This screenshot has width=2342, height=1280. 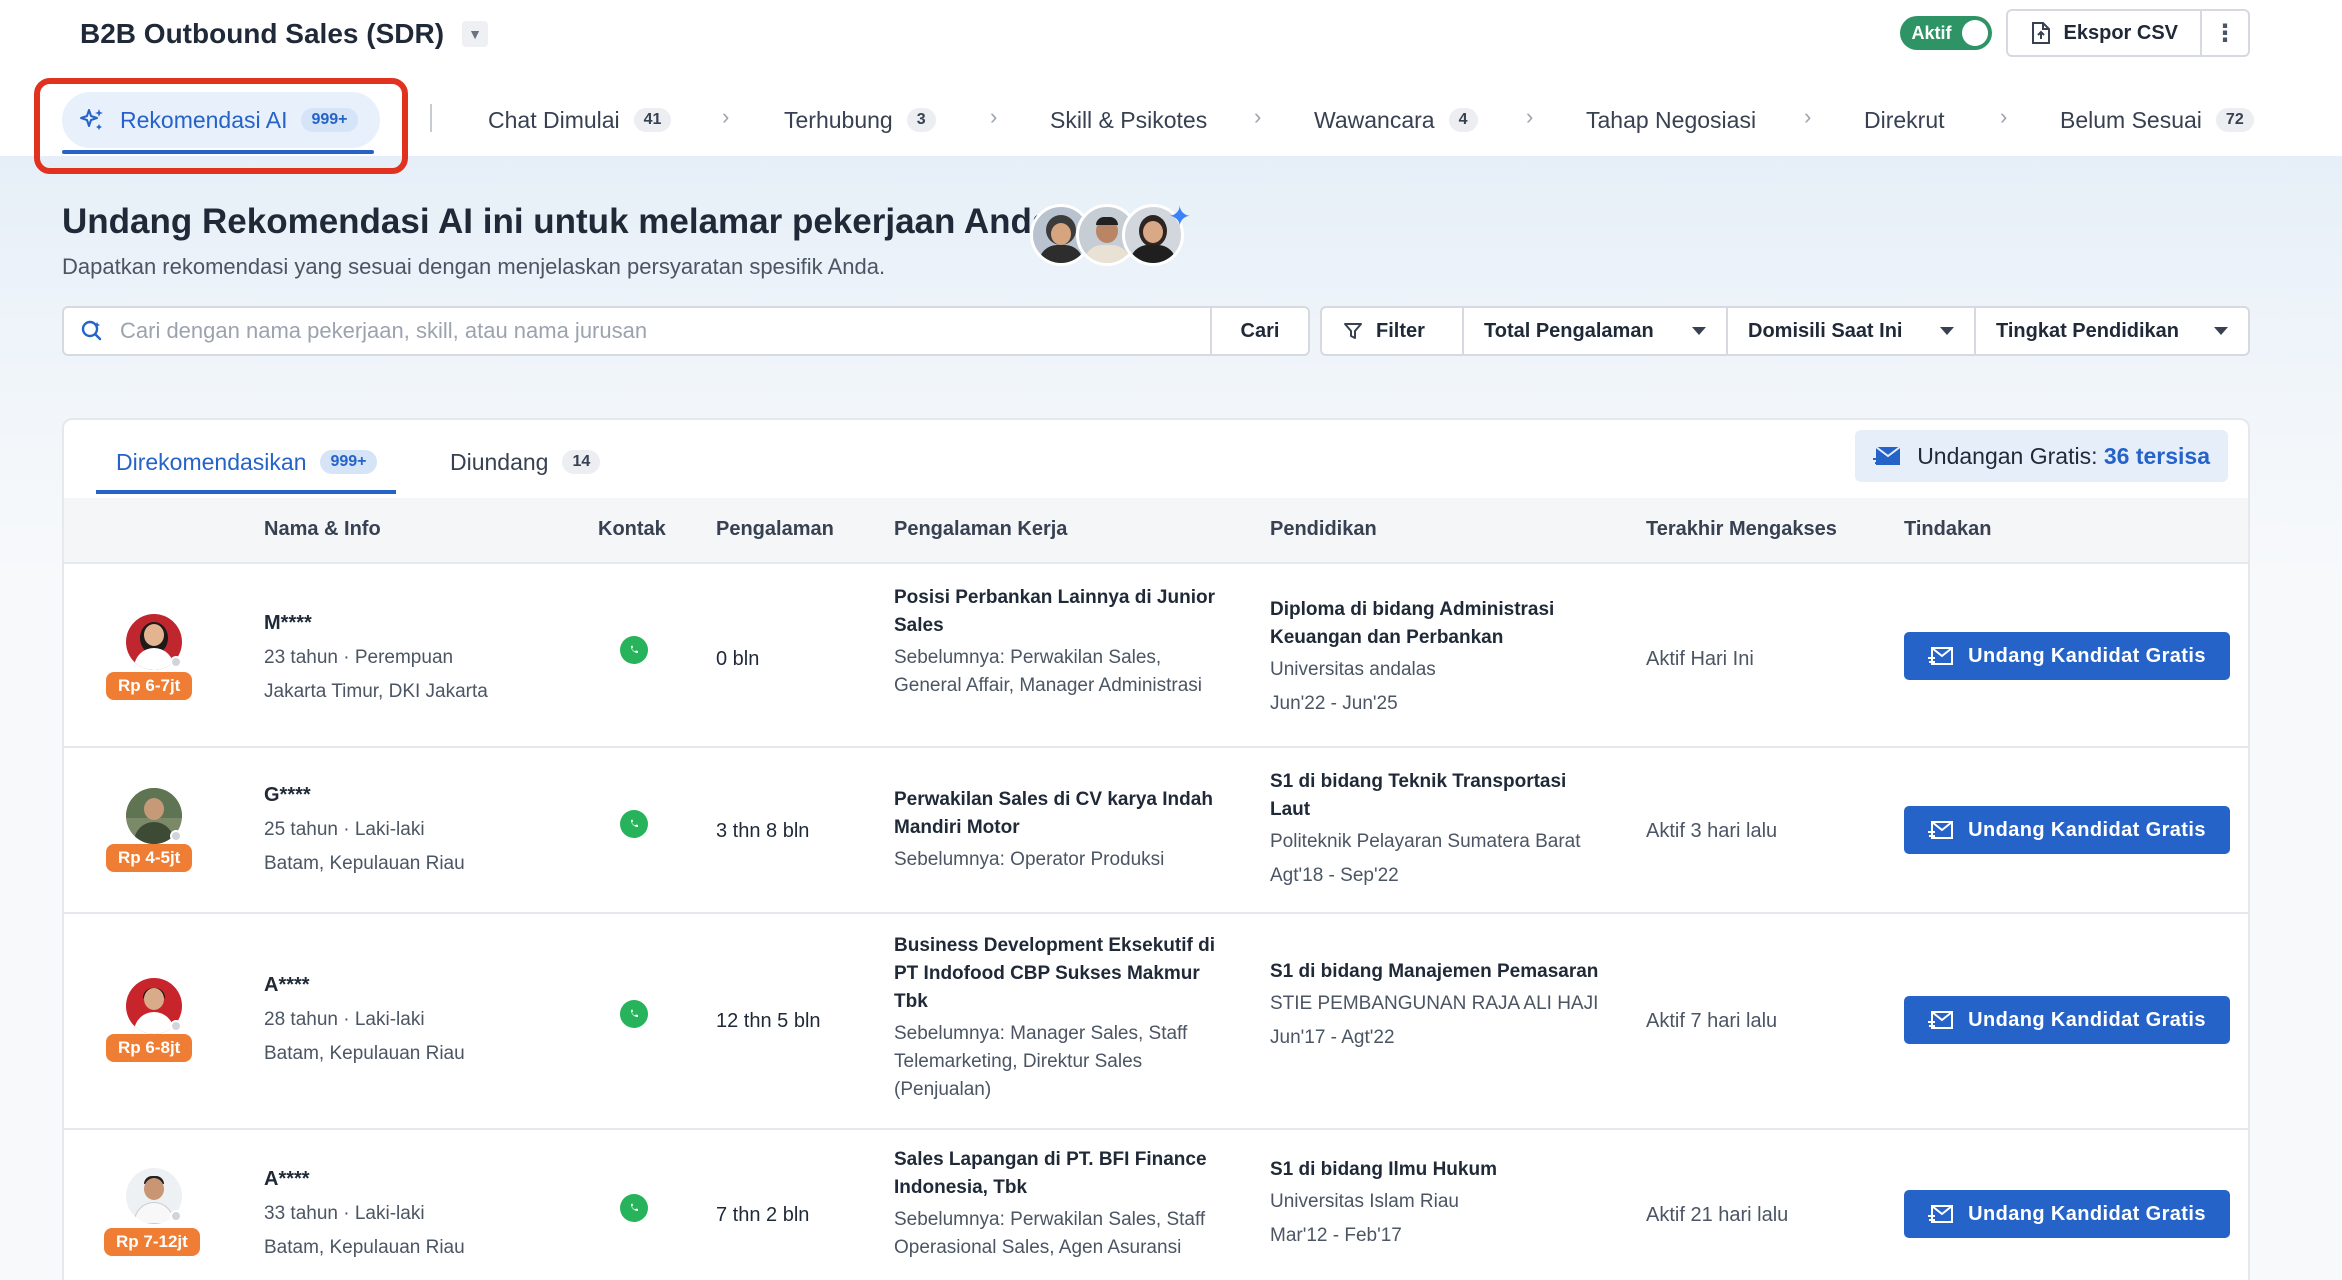 What do you see at coordinates (2040, 33) in the screenshot?
I see `export-file-icon` at bounding box center [2040, 33].